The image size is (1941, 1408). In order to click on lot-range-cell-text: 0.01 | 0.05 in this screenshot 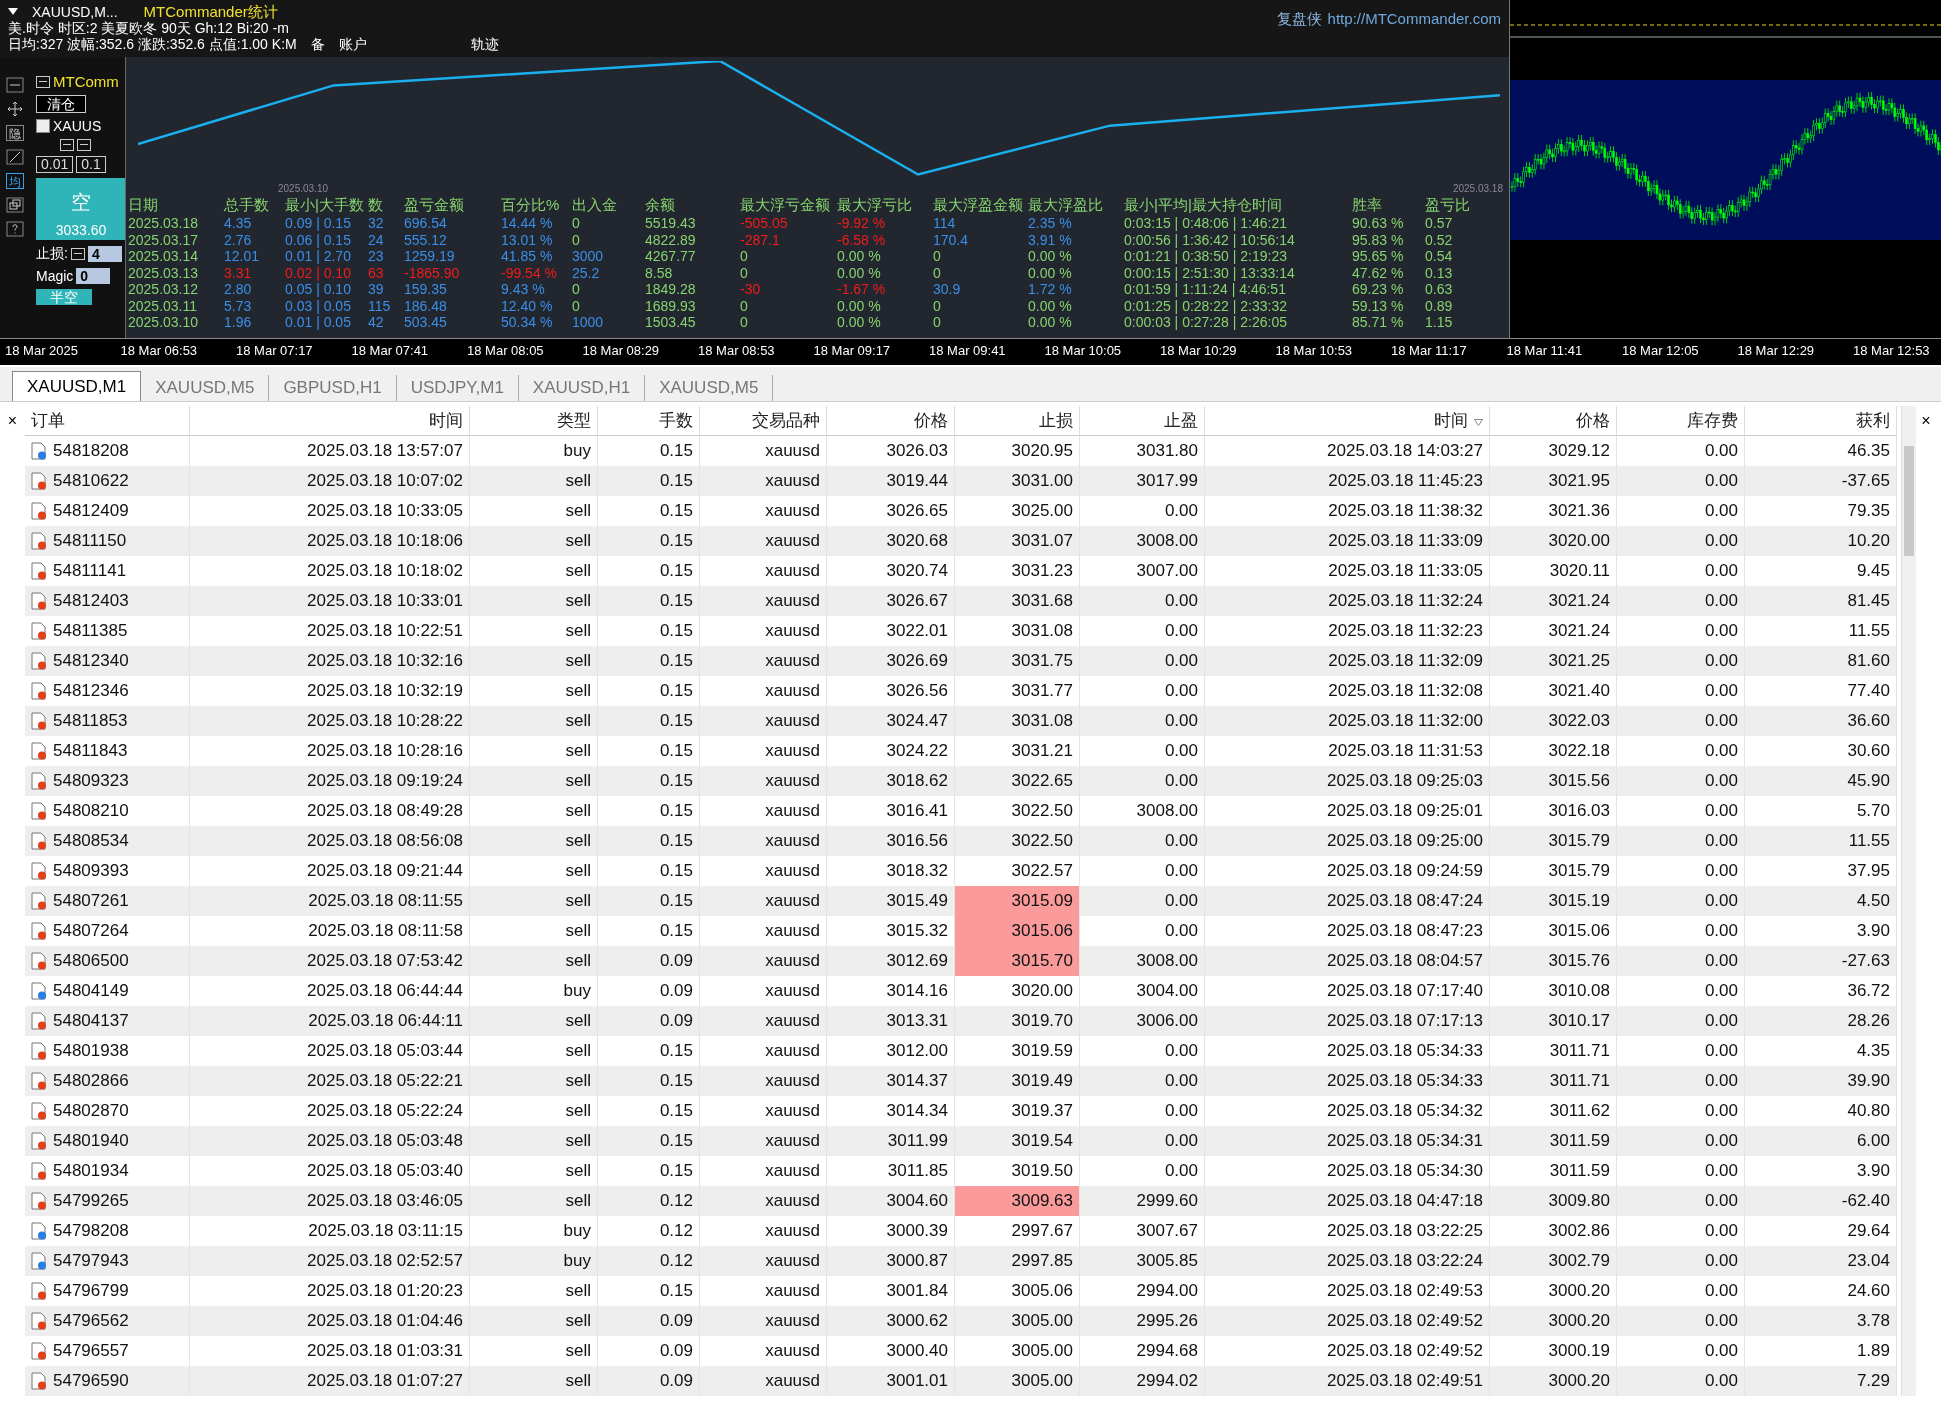, I will do `click(318, 322)`.